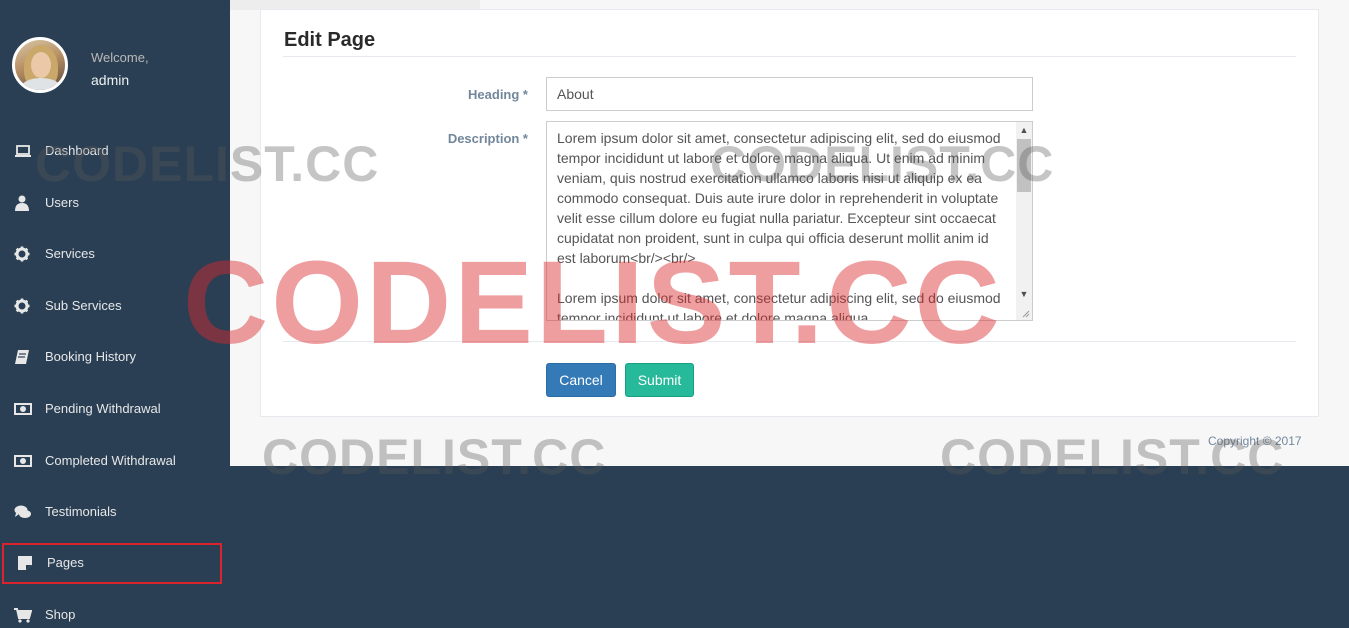 The height and width of the screenshot is (628, 1349). What do you see at coordinates (1024, 130) in the screenshot?
I see `scroll-up-icon: ▲` at bounding box center [1024, 130].